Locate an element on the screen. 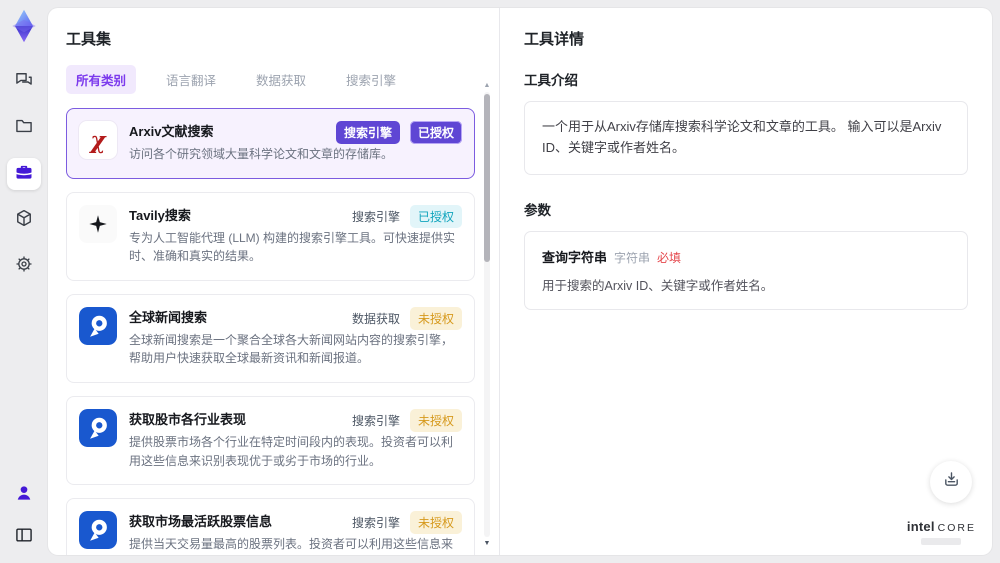 Image resolution: width=1000 pixels, height=563 pixels. toolbox-icon is located at coordinates (24, 174).